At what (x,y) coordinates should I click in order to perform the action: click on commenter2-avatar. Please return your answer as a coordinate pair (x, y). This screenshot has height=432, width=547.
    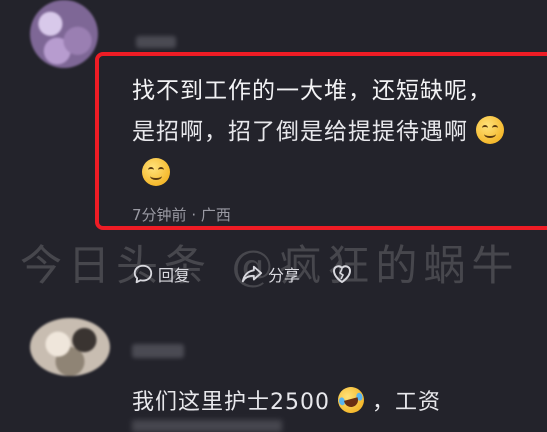
    Looking at the image, I should click on (70, 347).